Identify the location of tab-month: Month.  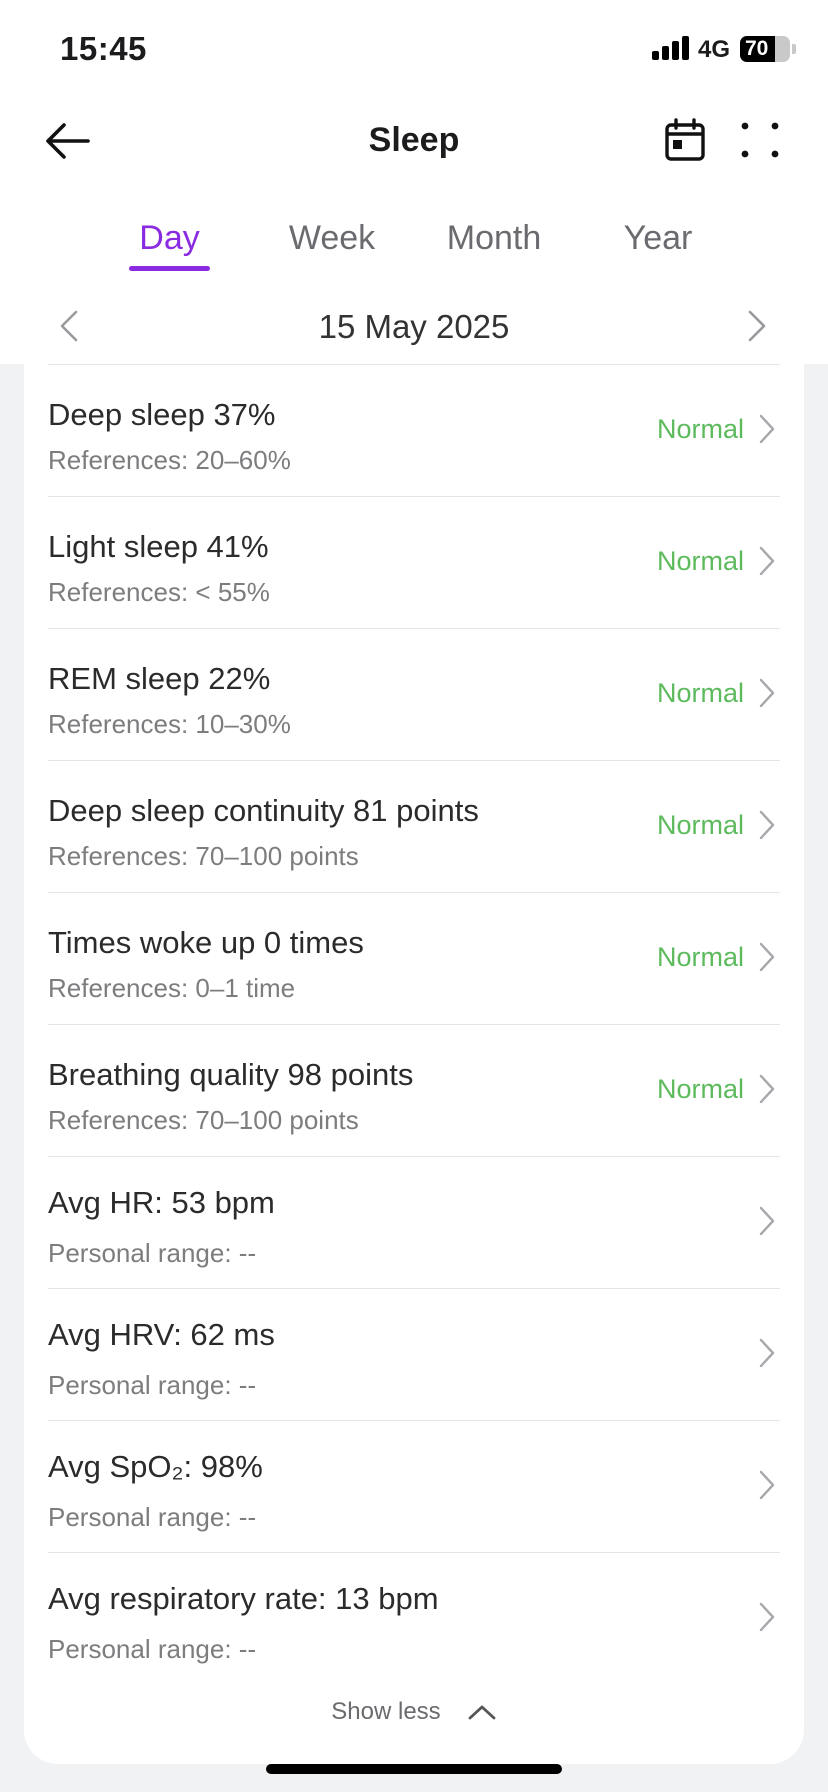
(494, 238).